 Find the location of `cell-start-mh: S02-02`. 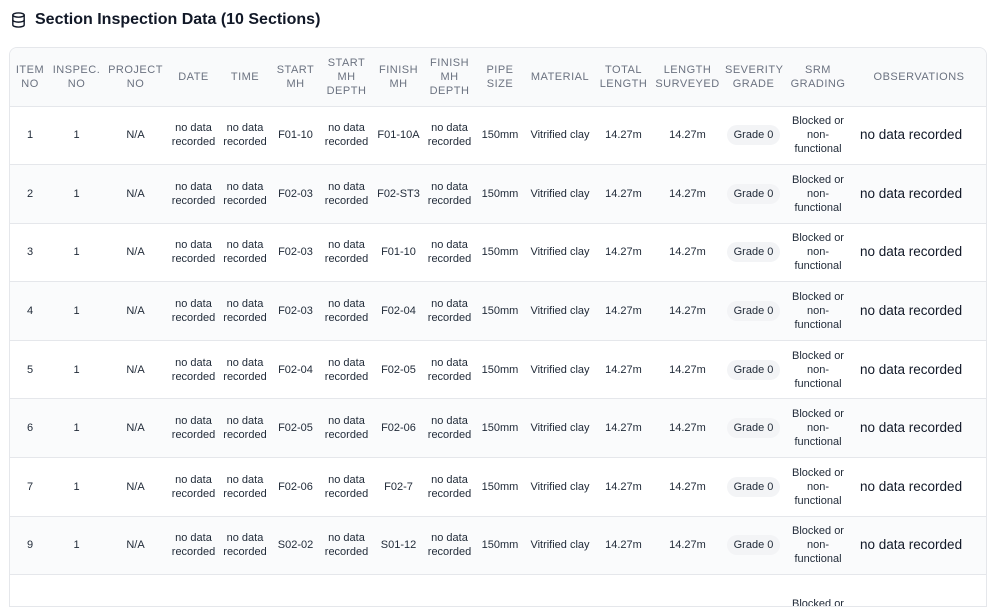

cell-start-mh: S02-02 is located at coordinates (295, 545).